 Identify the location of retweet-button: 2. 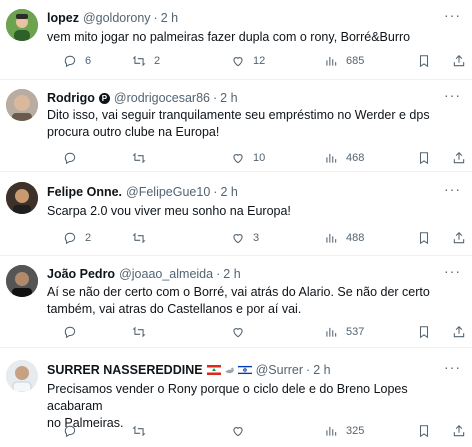
(146, 61).